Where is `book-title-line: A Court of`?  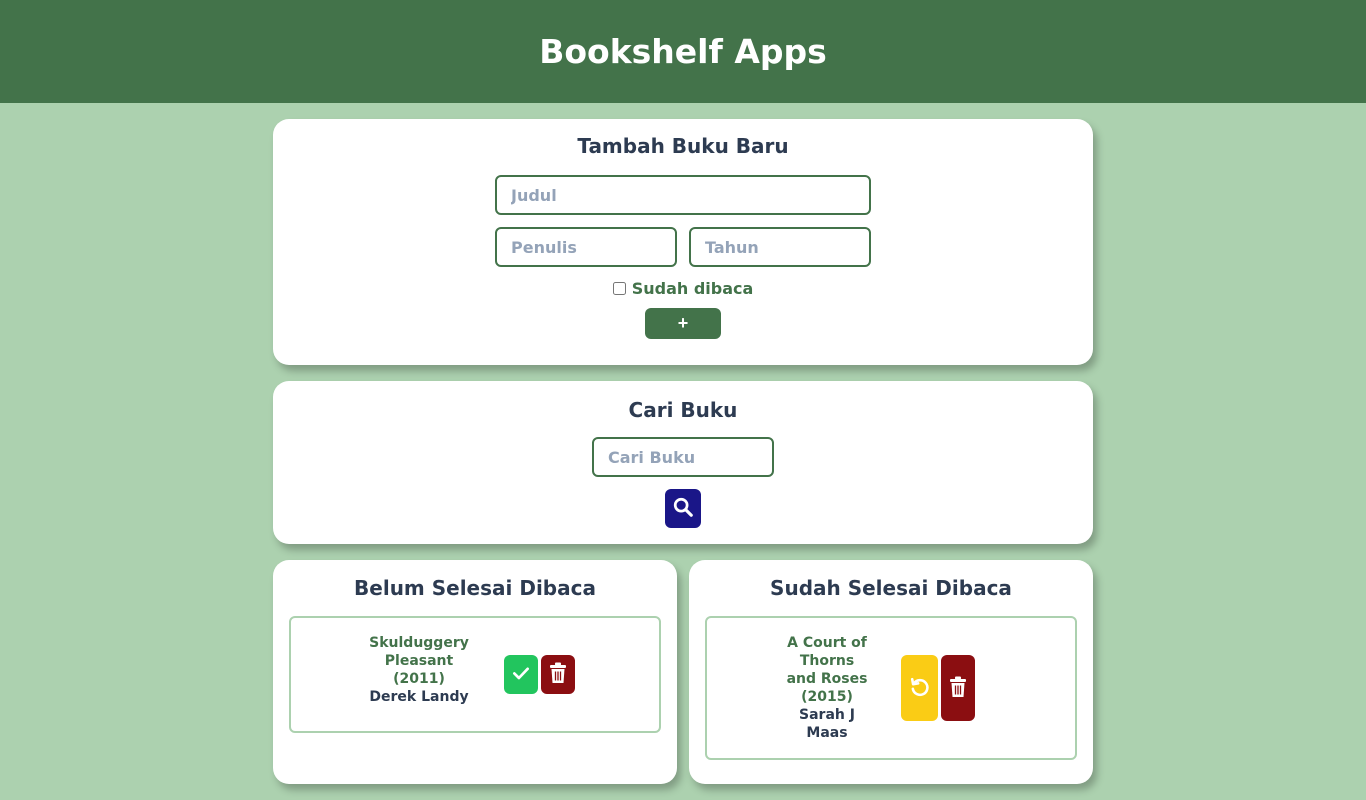
book-title-line: A Court of is located at coordinates (827, 643).